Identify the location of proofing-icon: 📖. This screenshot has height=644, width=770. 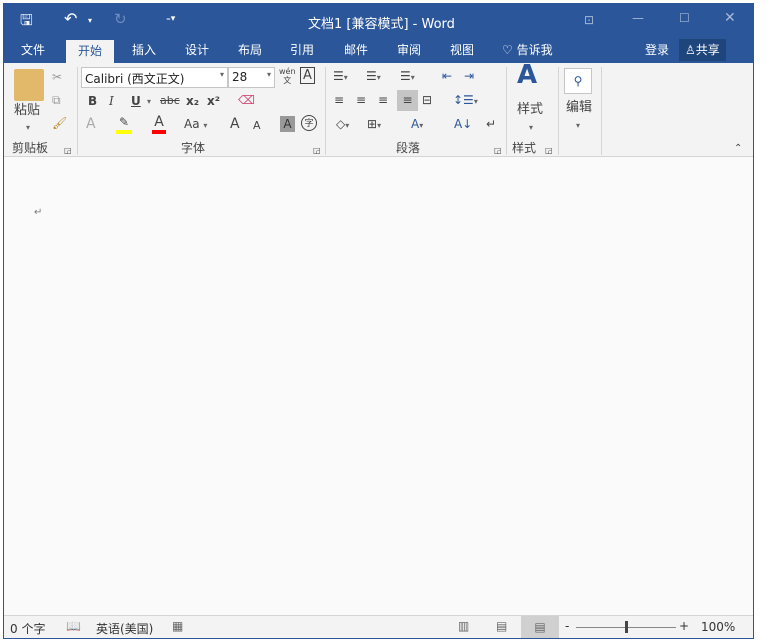
(73, 626).